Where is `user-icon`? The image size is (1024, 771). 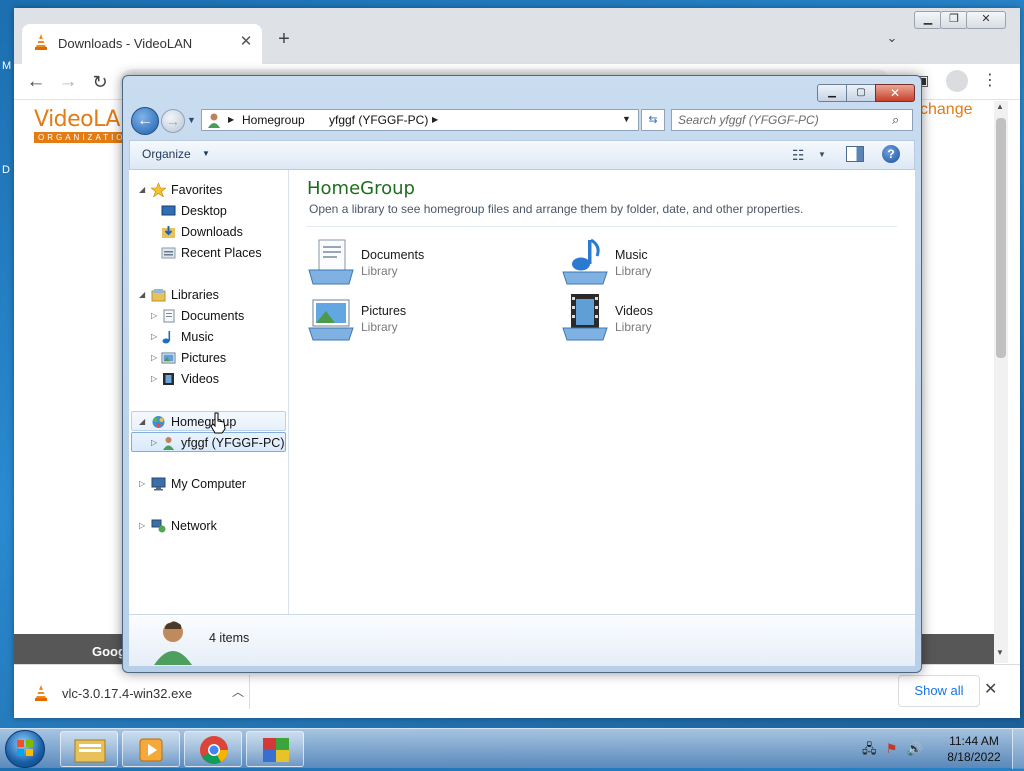
user-icon is located at coordinates (168, 443).